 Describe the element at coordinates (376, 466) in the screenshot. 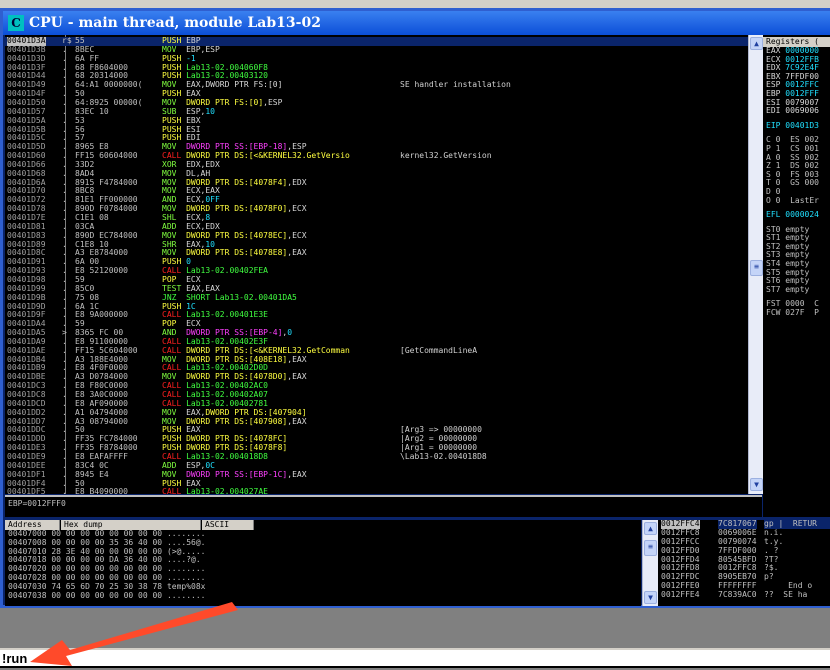

I see `disasm-row: 00401DEE. 83C4 0C ADD ESP,0C` at that location.